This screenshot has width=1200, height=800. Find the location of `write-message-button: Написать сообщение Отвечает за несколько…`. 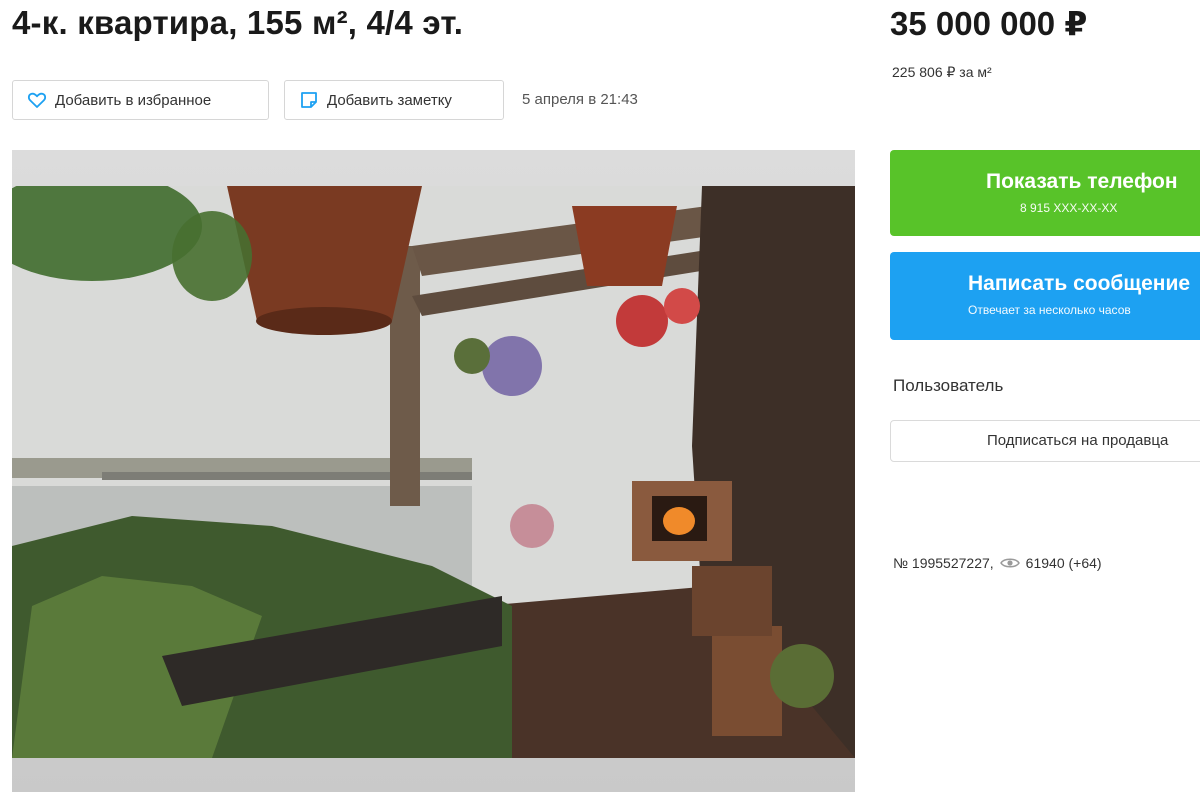

write-message-button: Написать сообщение Отвечает за несколько… is located at coordinates (1045, 296).